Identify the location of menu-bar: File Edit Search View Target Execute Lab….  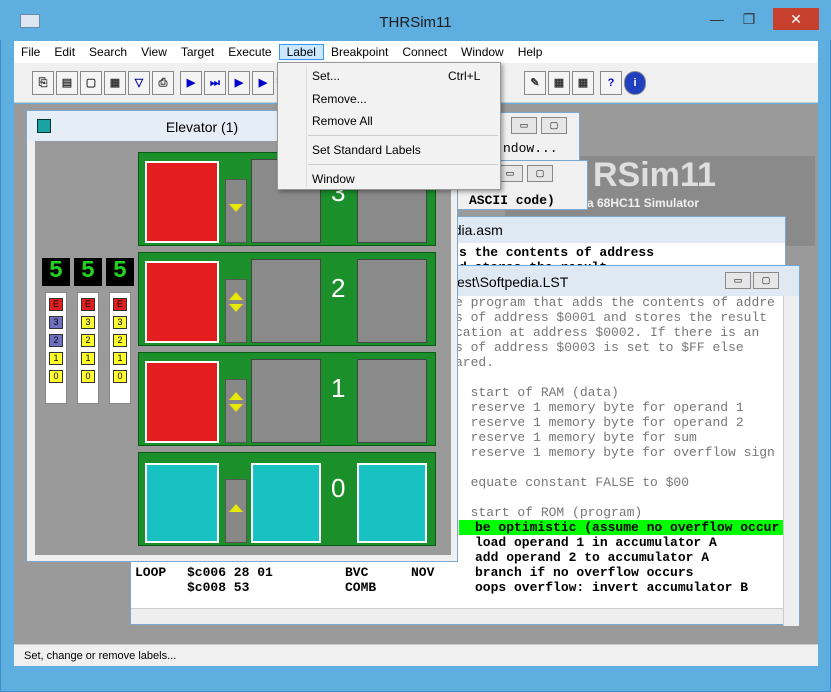
(416, 52).